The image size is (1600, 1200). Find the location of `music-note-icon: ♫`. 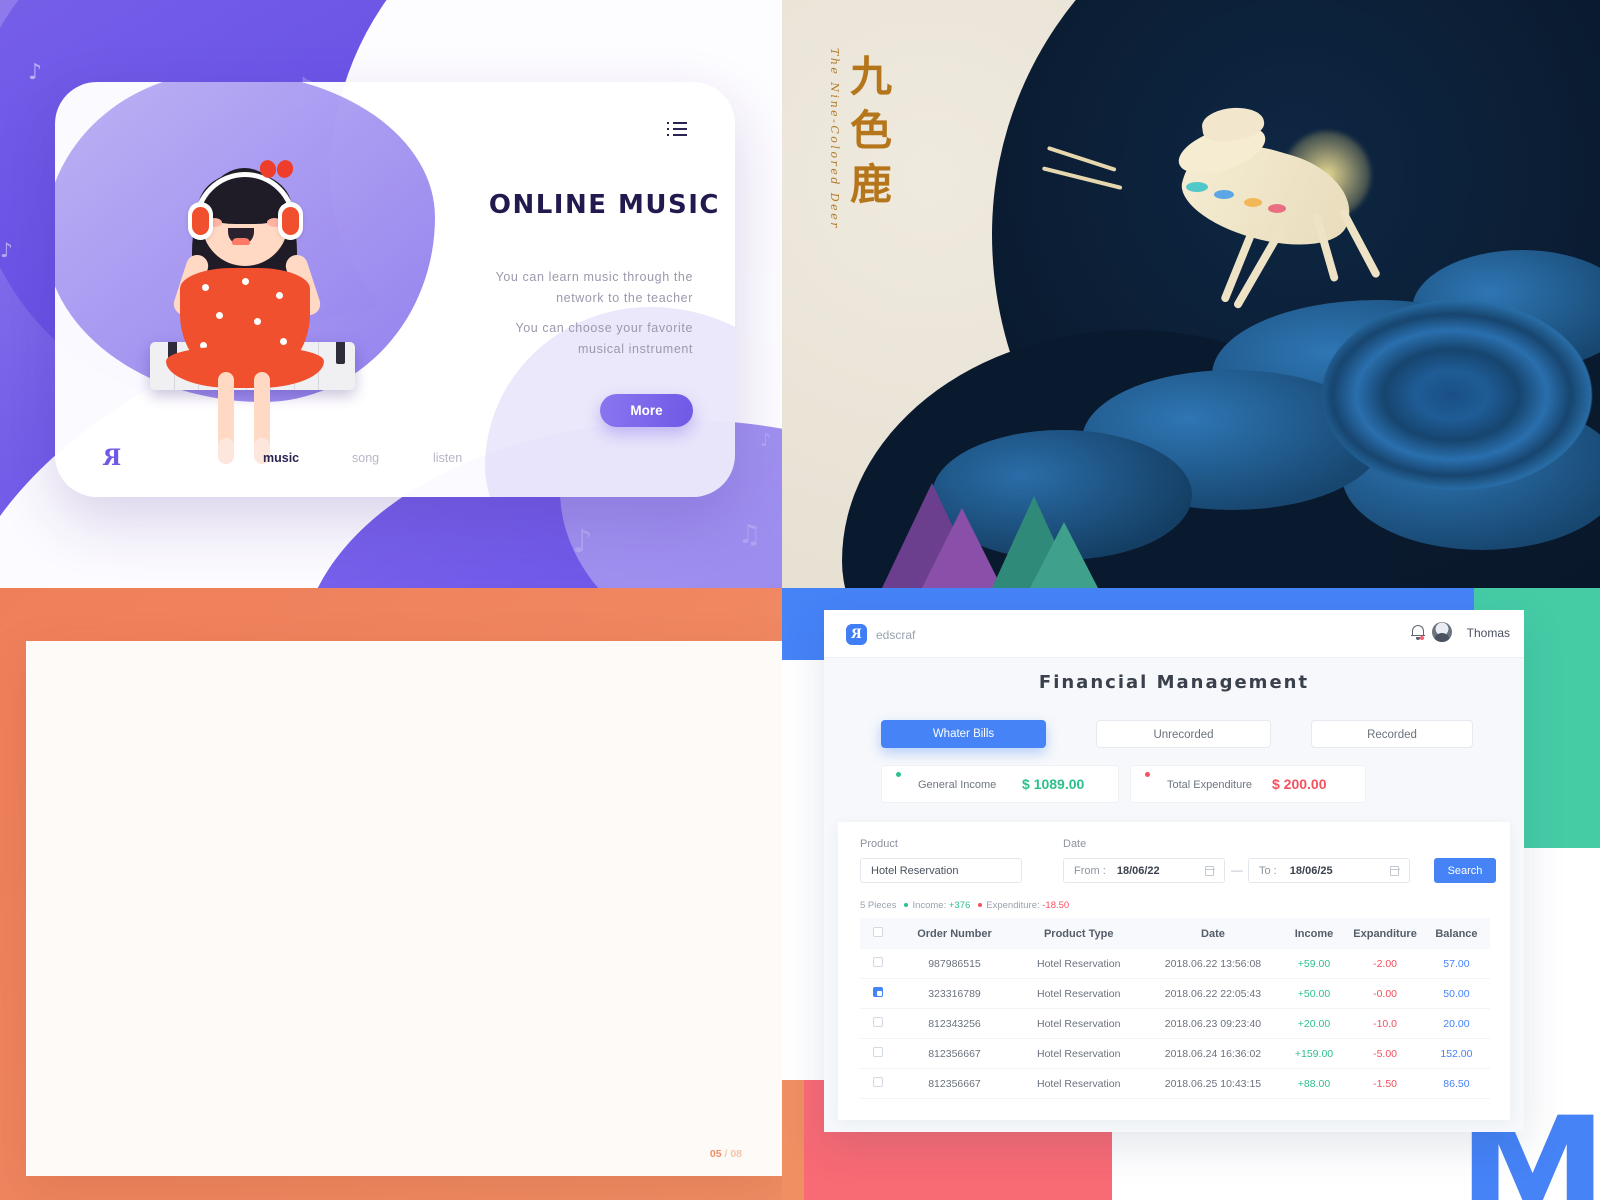

music-note-icon: ♫ is located at coordinates (750, 535).